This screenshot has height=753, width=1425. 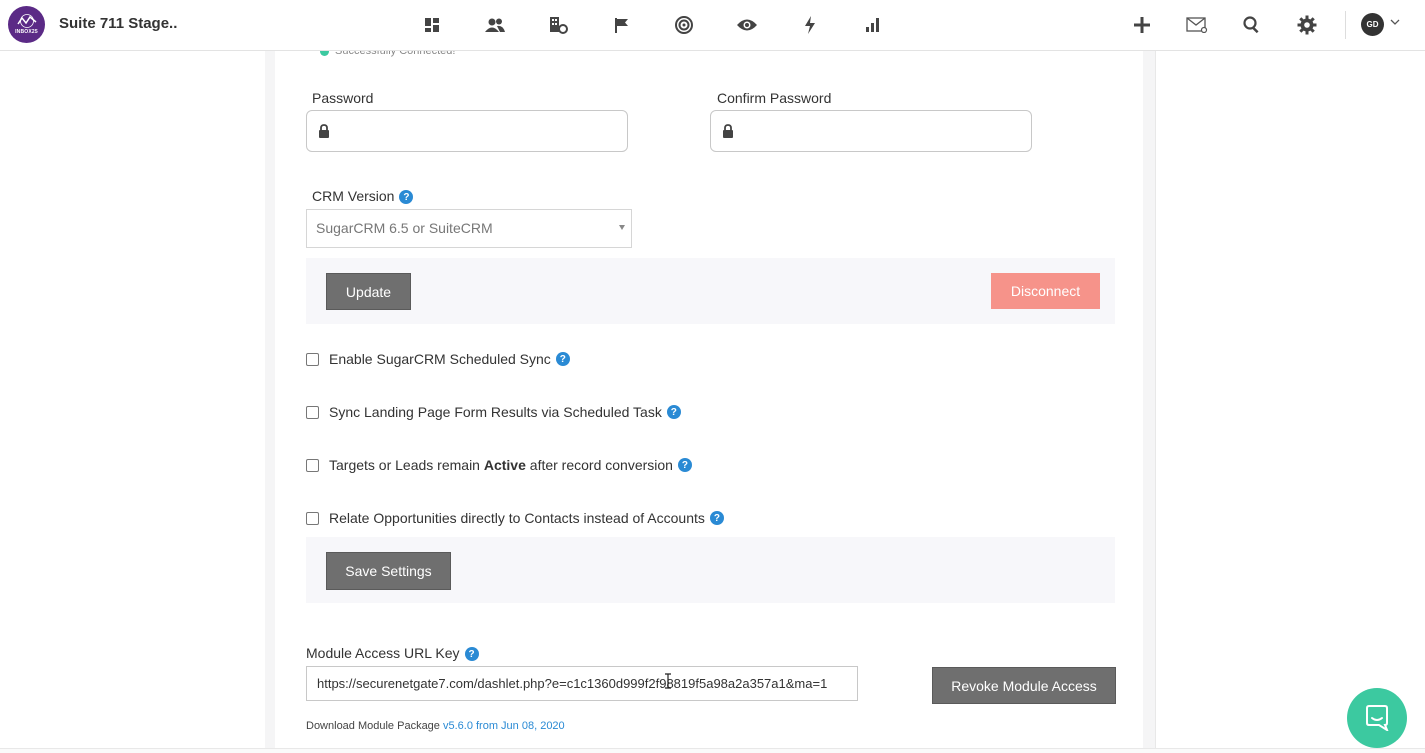 I want to click on chat-launcher-button, so click(x=1377, y=718).